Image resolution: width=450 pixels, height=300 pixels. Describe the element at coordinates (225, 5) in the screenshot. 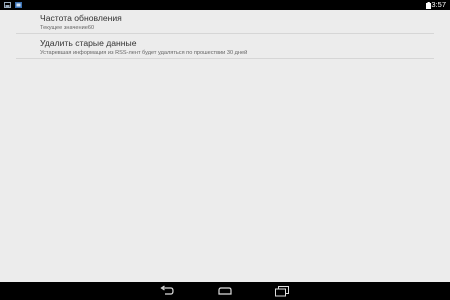

I see `status-bar: 13:57` at that location.